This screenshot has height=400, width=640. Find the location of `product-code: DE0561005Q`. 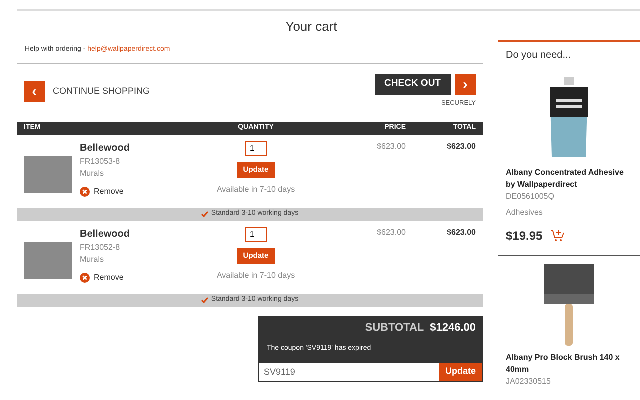

product-code: DE0561005Q is located at coordinates (531, 197).